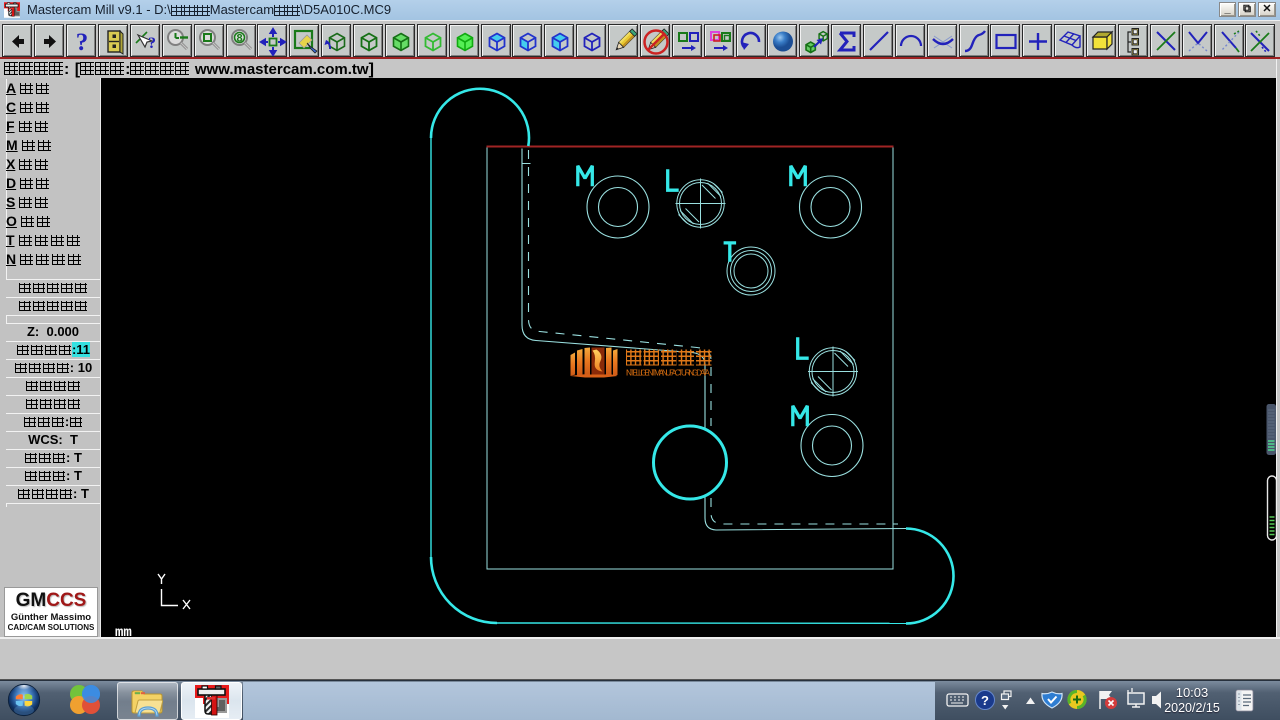 This screenshot has width=1280, height=720. I want to click on svg-text: INTELLIGENT MANUFACTURING DATA, so click(668, 373).